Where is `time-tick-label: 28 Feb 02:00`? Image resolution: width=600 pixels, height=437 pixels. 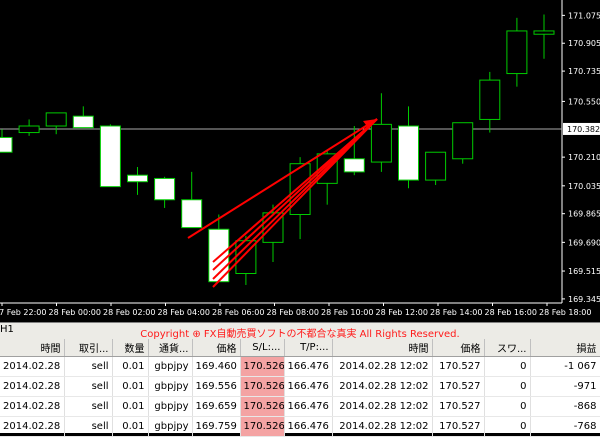 time-tick-label: 28 Feb 02:00 is located at coordinates (129, 312).